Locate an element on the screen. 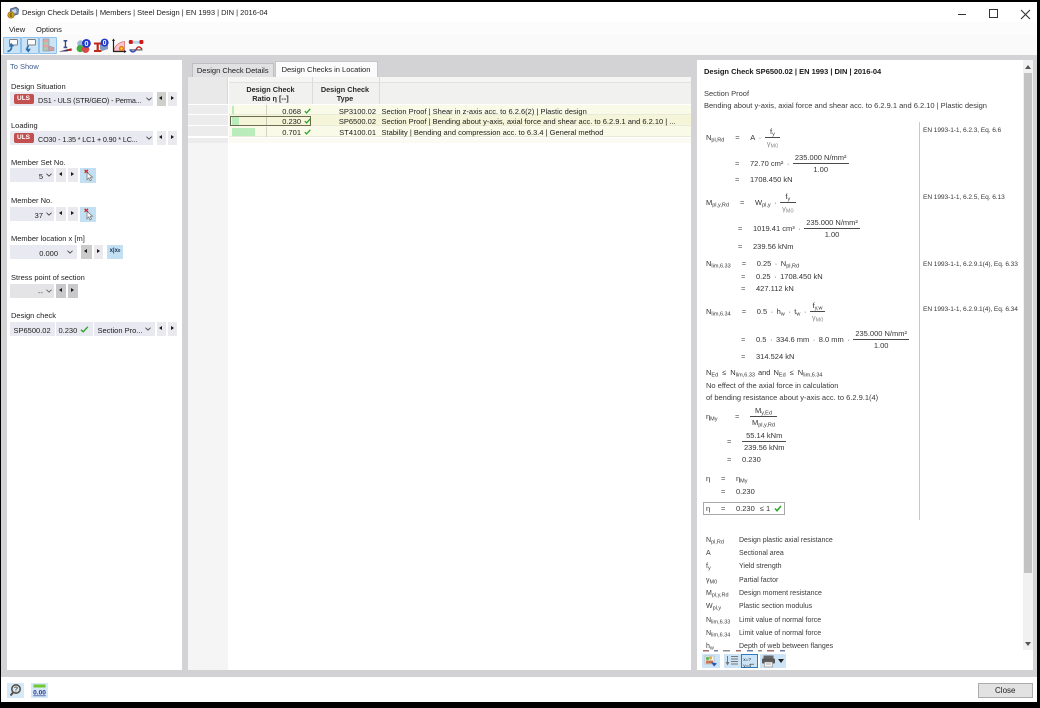 The image size is (1040, 708). svg-text: 6 is located at coordinates (10, 16).